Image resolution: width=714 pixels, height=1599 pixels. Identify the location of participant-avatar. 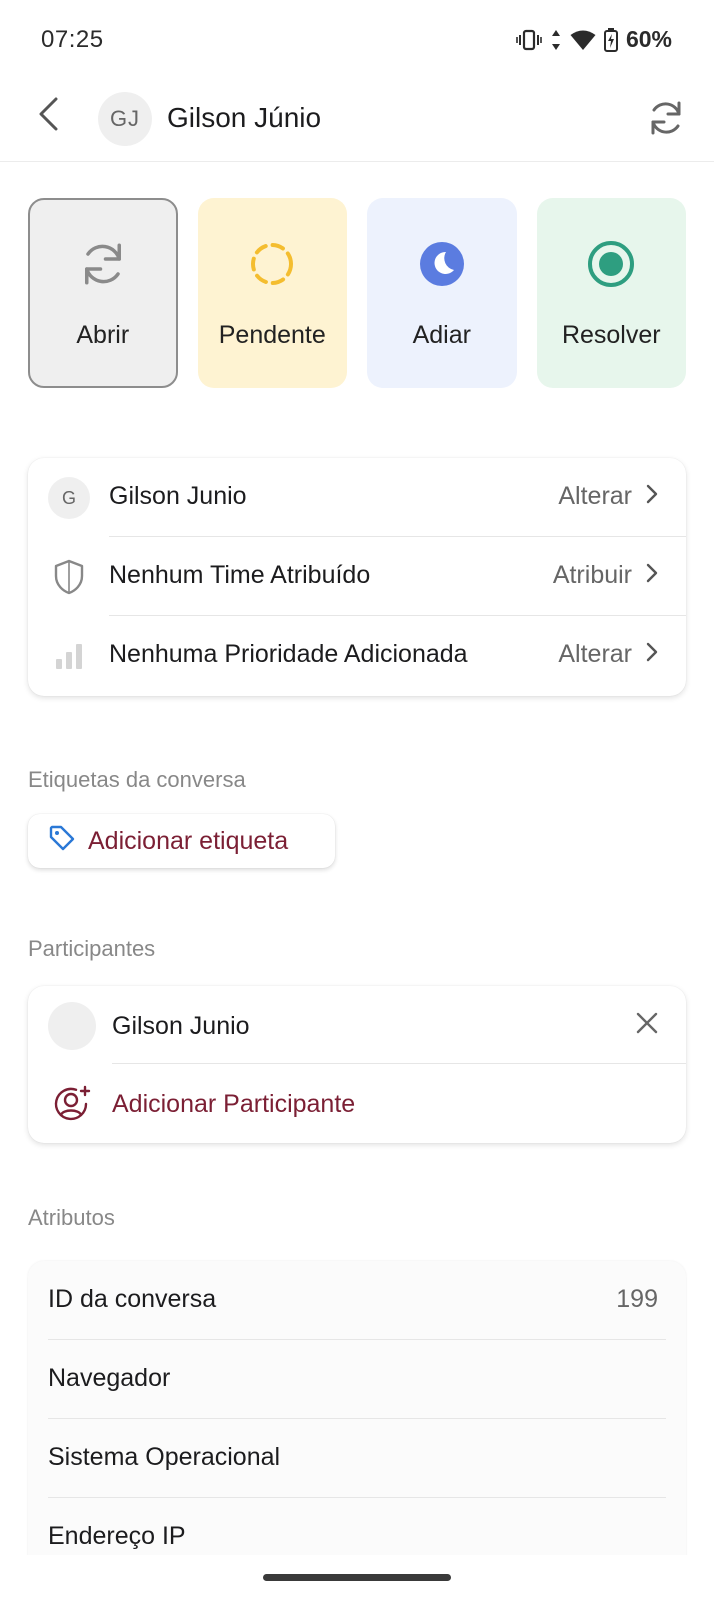
(72, 1026).